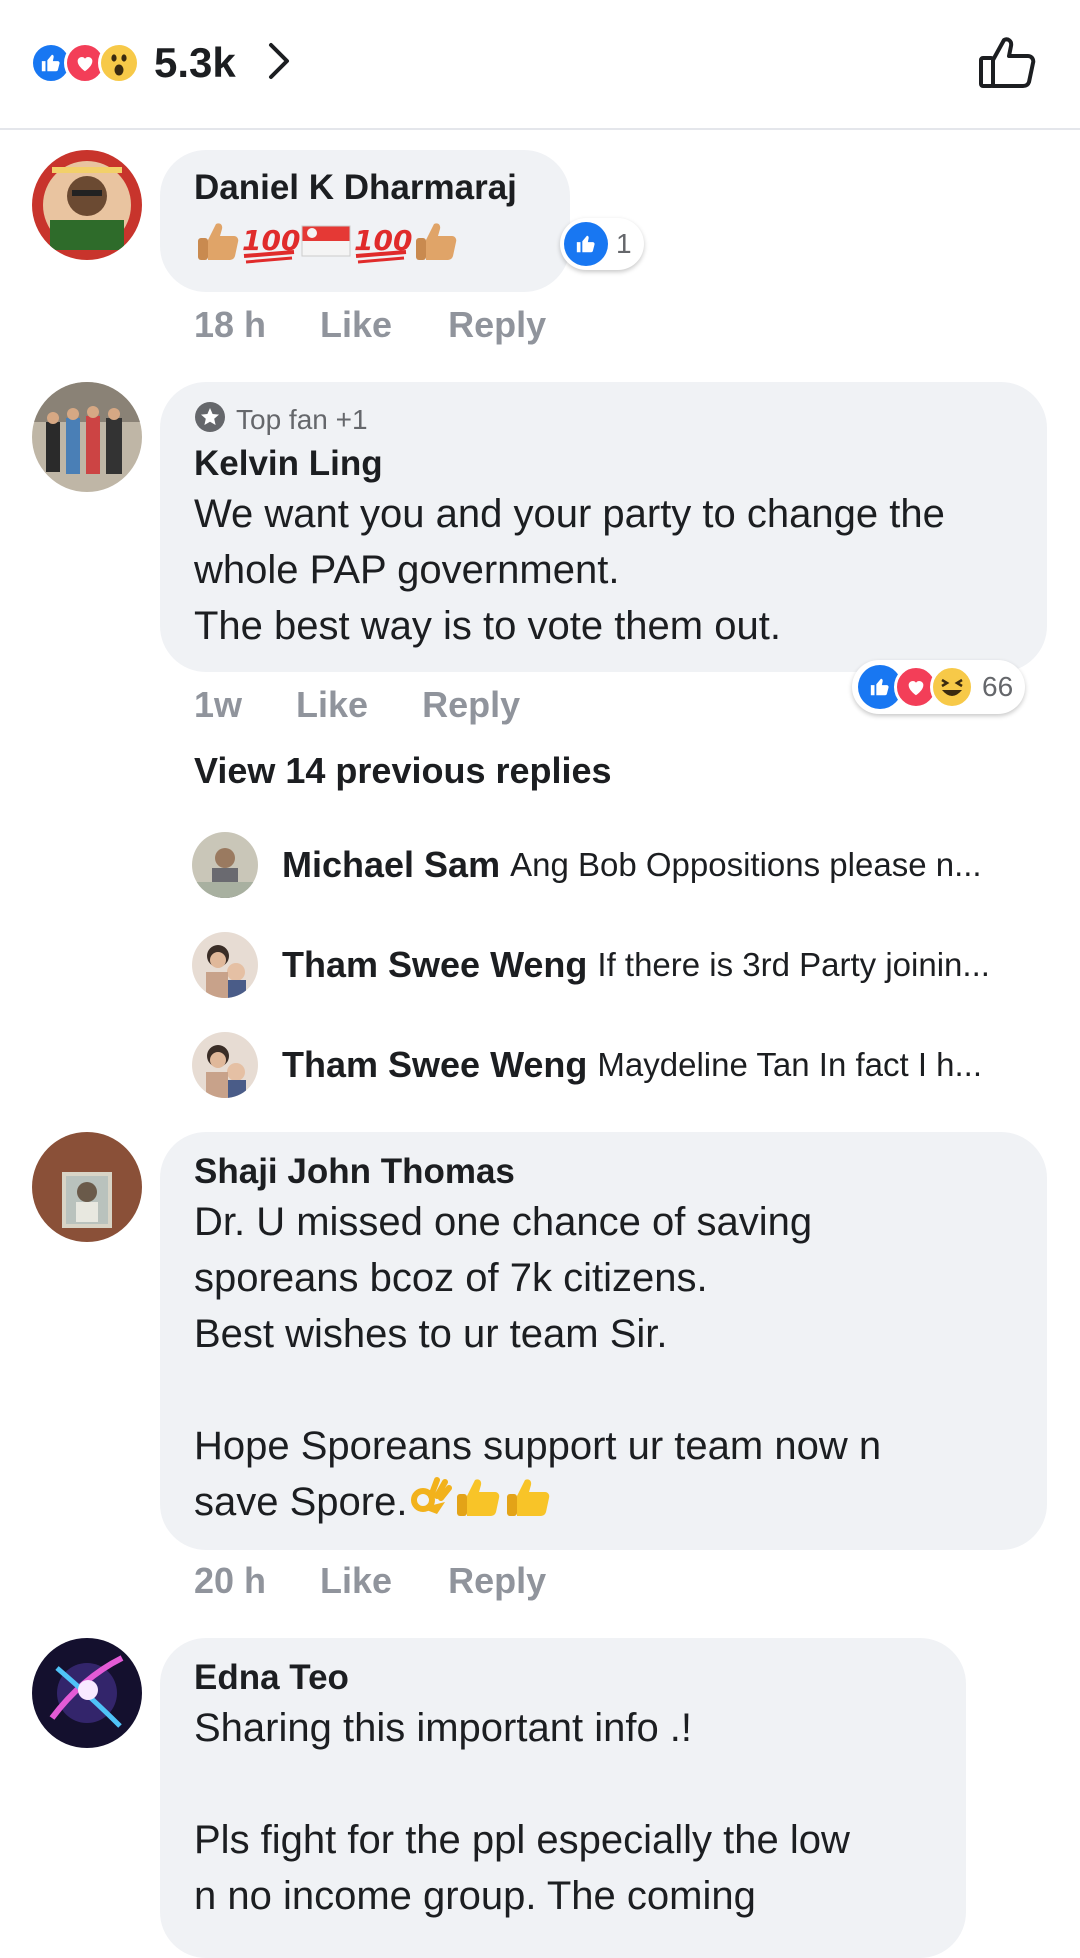 The height and width of the screenshot is (1958, 1080). I want to click on comment-reactions: 1, so click(602, 244).